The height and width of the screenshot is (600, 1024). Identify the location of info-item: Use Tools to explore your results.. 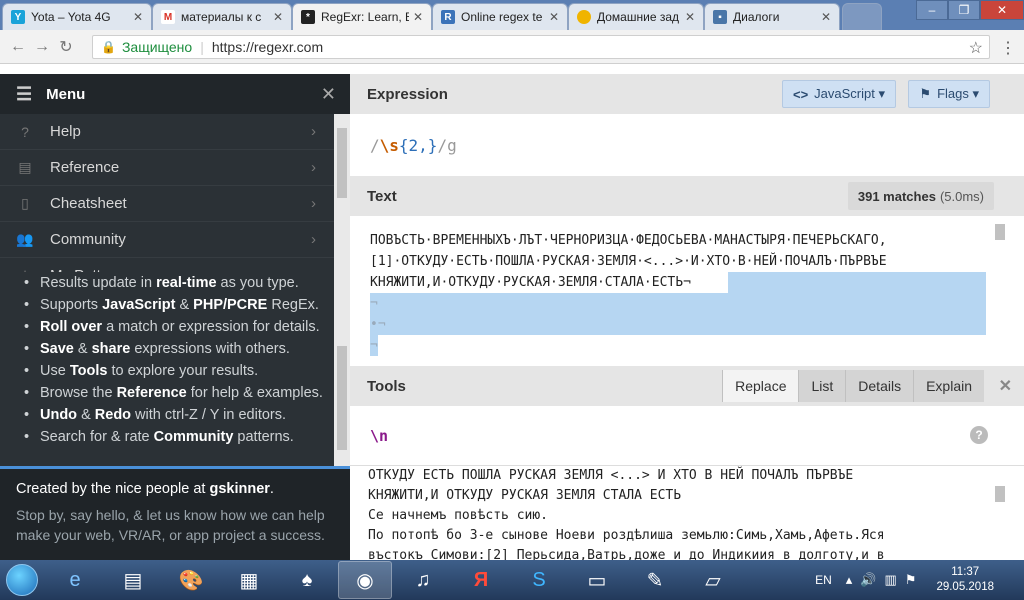
(178, 371).